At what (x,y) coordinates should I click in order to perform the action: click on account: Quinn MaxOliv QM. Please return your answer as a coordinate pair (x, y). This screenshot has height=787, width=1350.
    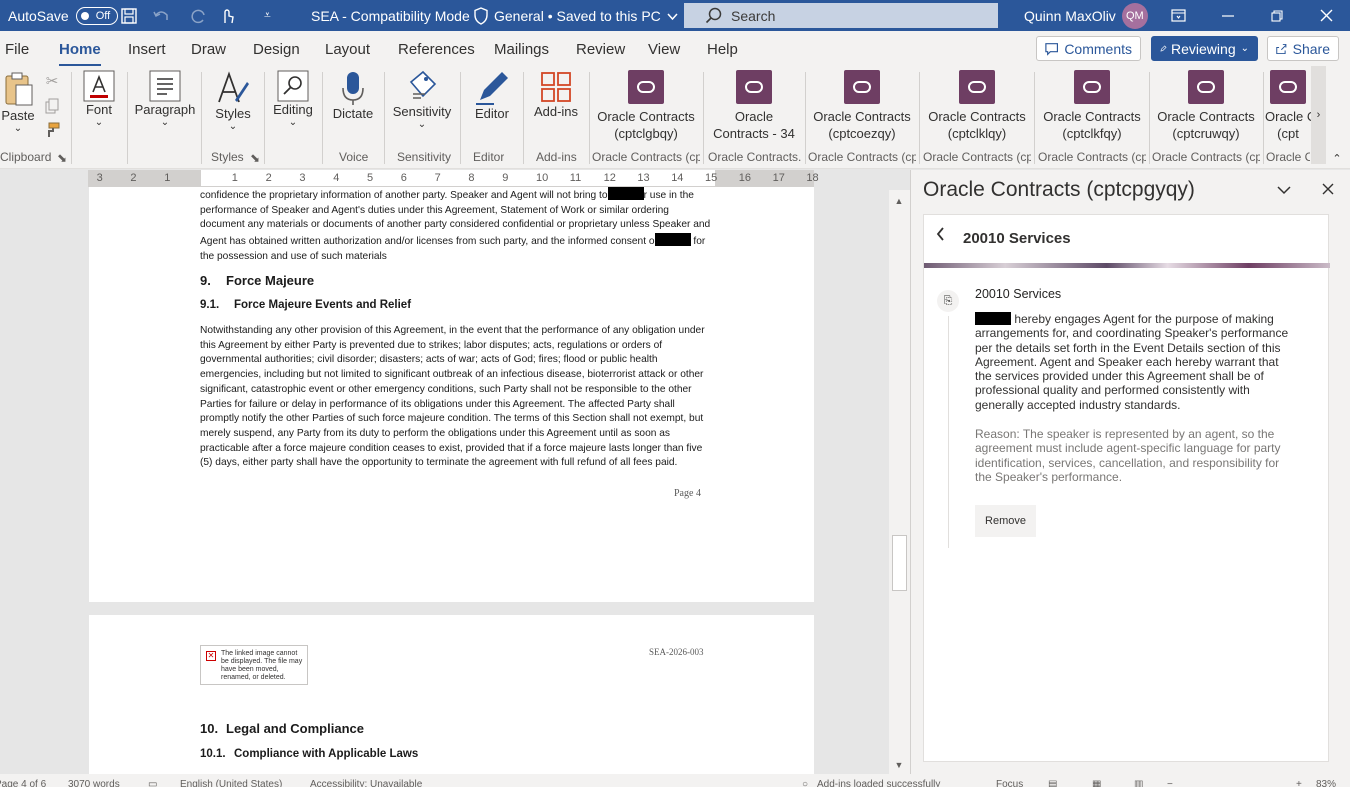
    Looking at the image, I should click on (1086, 15).